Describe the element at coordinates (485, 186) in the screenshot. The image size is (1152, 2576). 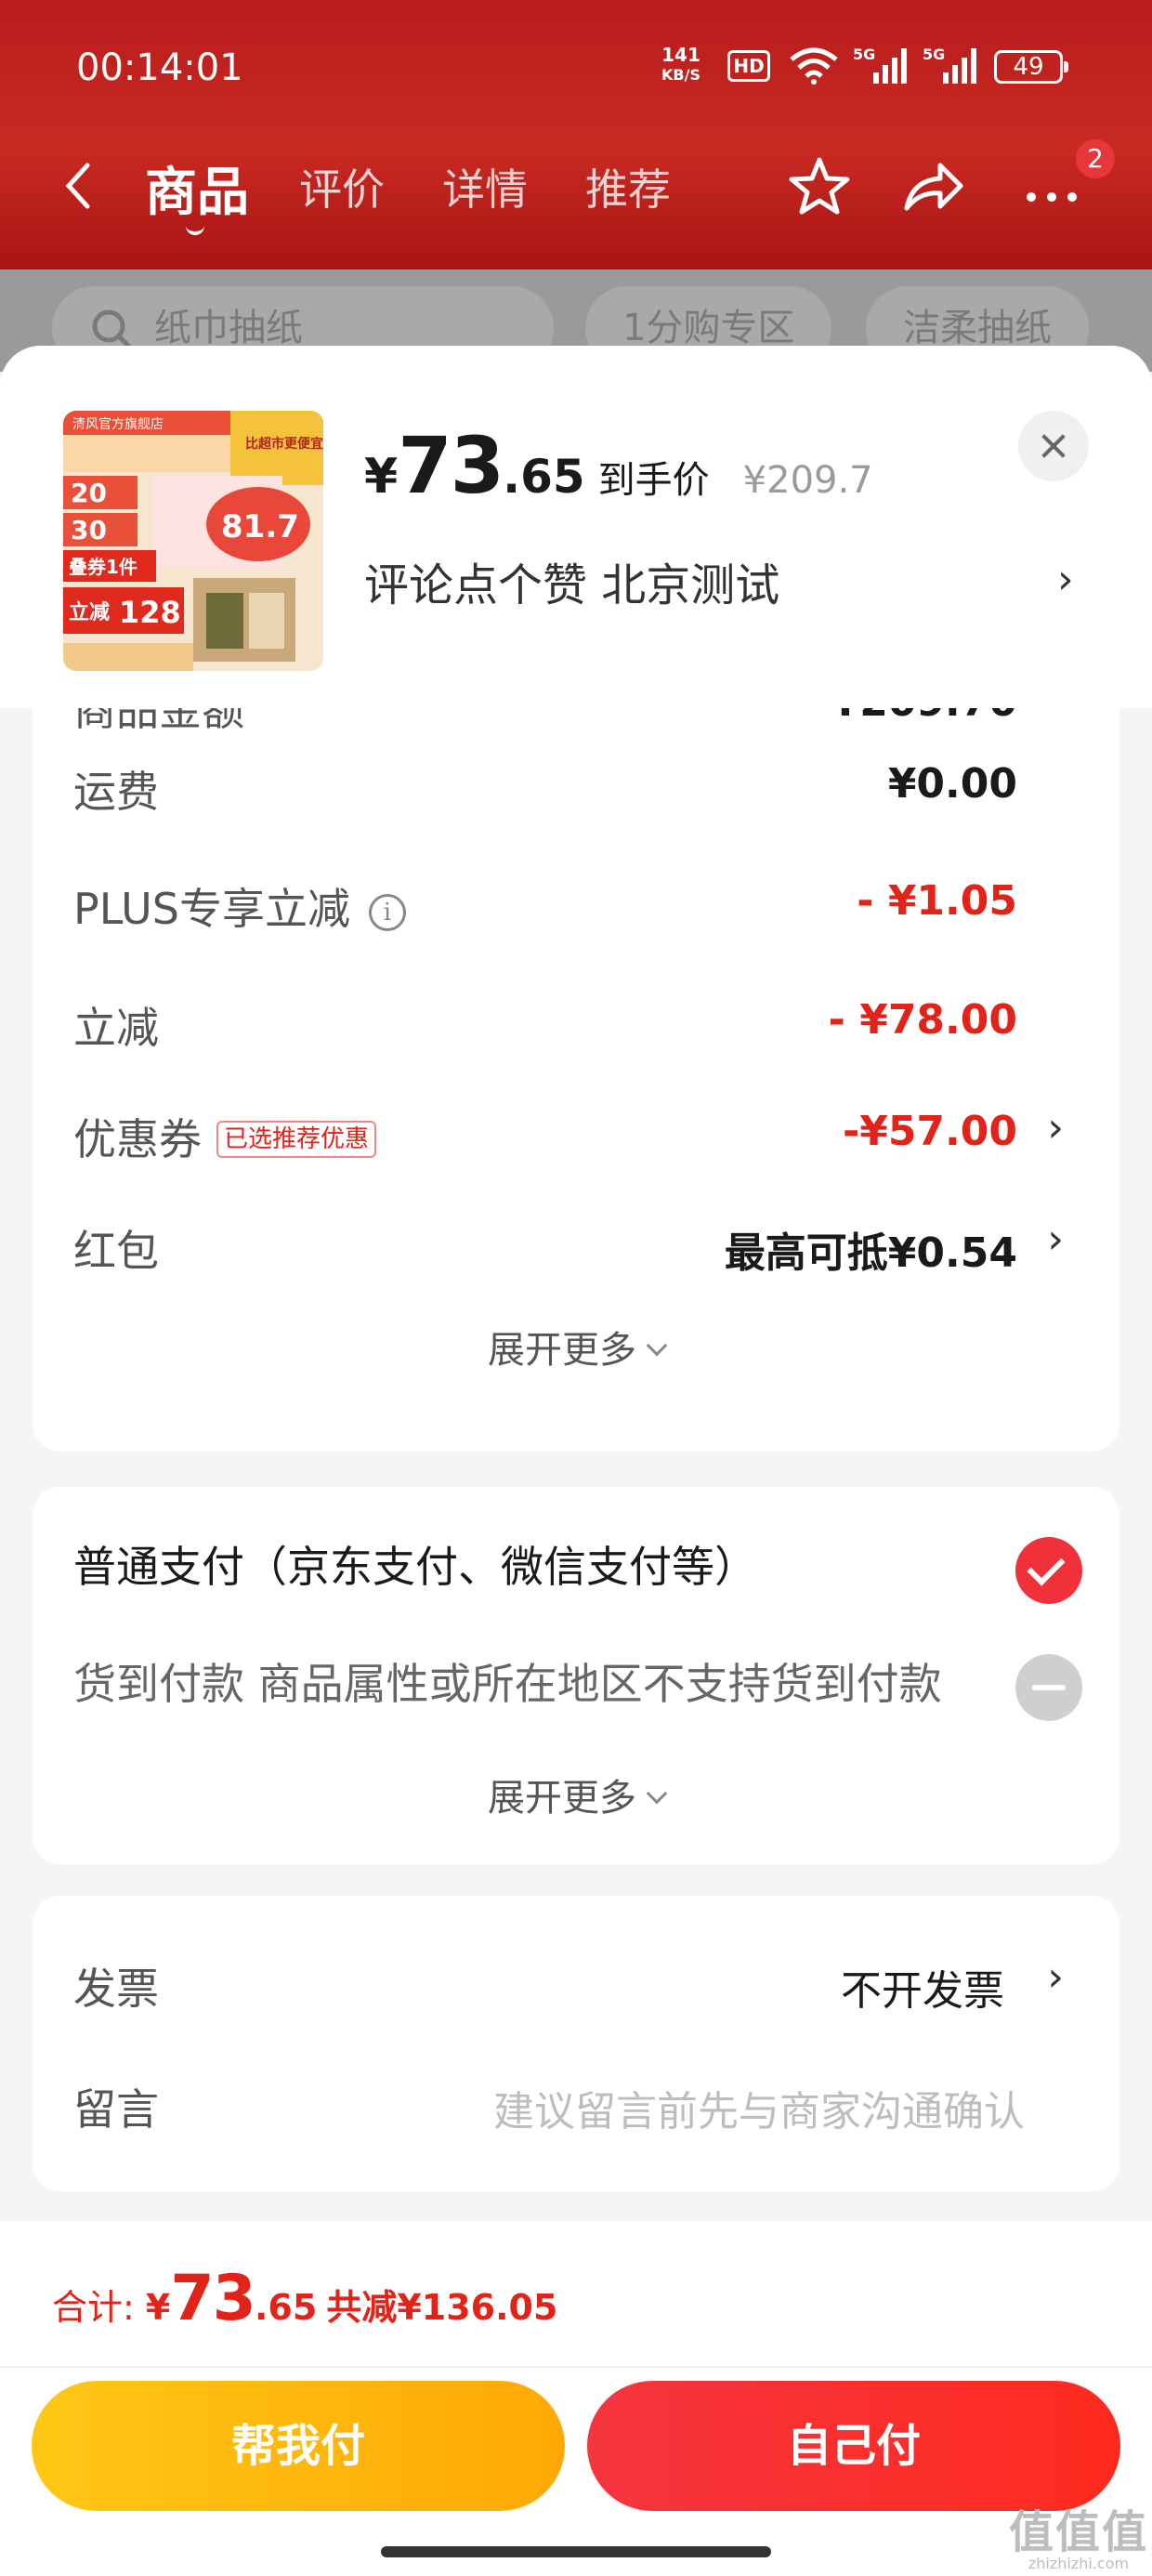
I see `tab-details: 详情` at that location.